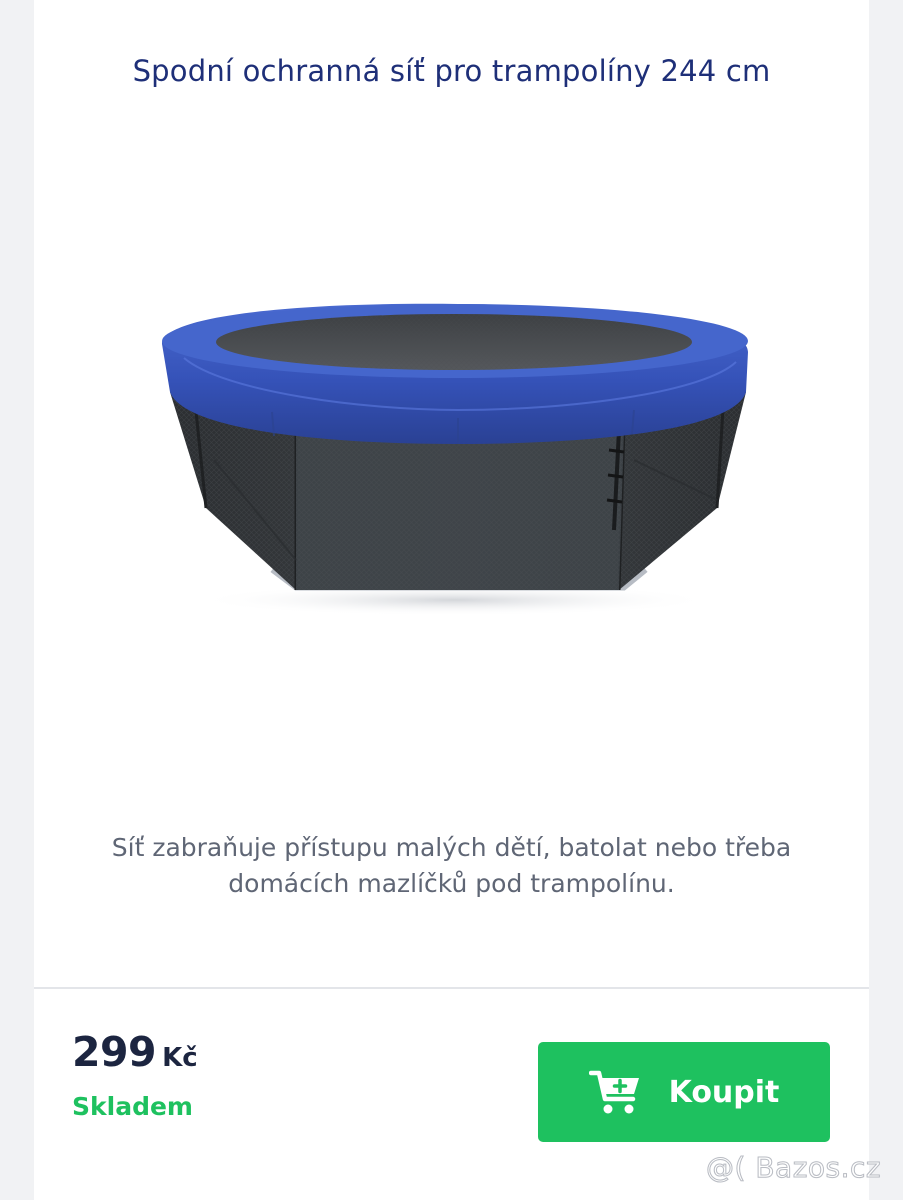 The height and width of the screenshot is (1200, 903). I want to click on price-value: 299, so click(114, 1052).